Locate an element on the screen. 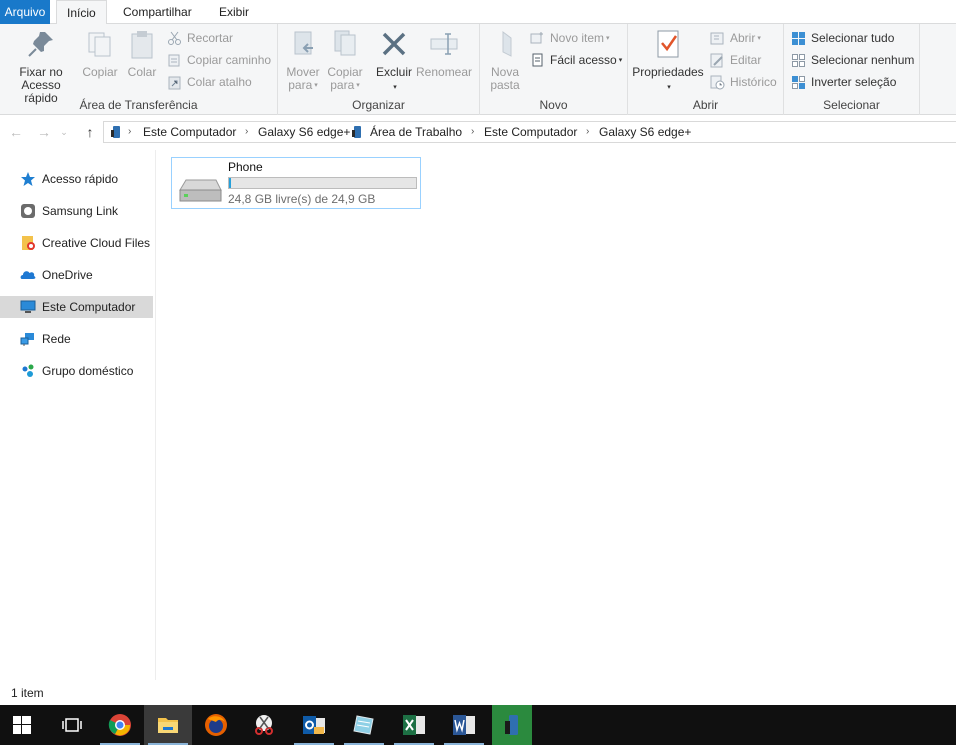 The height and width of the screenshot is (745, 956). easy-access-button: Fácil acesso ▾ is located at coordinates (576, 60).